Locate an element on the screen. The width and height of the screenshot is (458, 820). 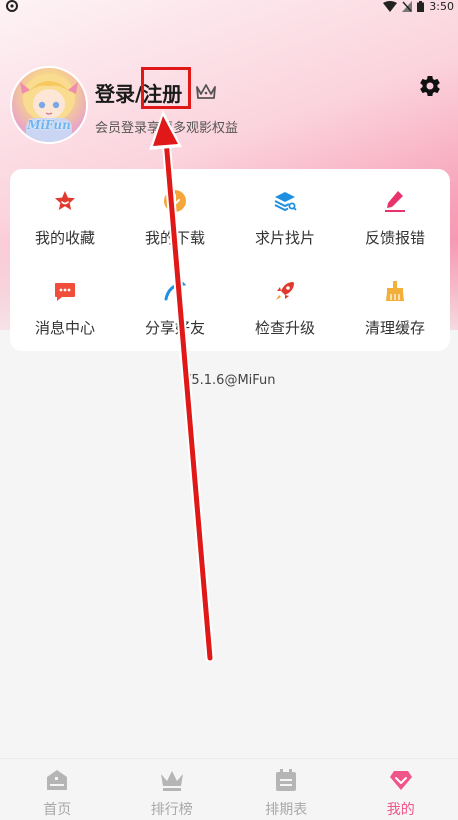
layers-search-icon is located at coordinates (285, 202).